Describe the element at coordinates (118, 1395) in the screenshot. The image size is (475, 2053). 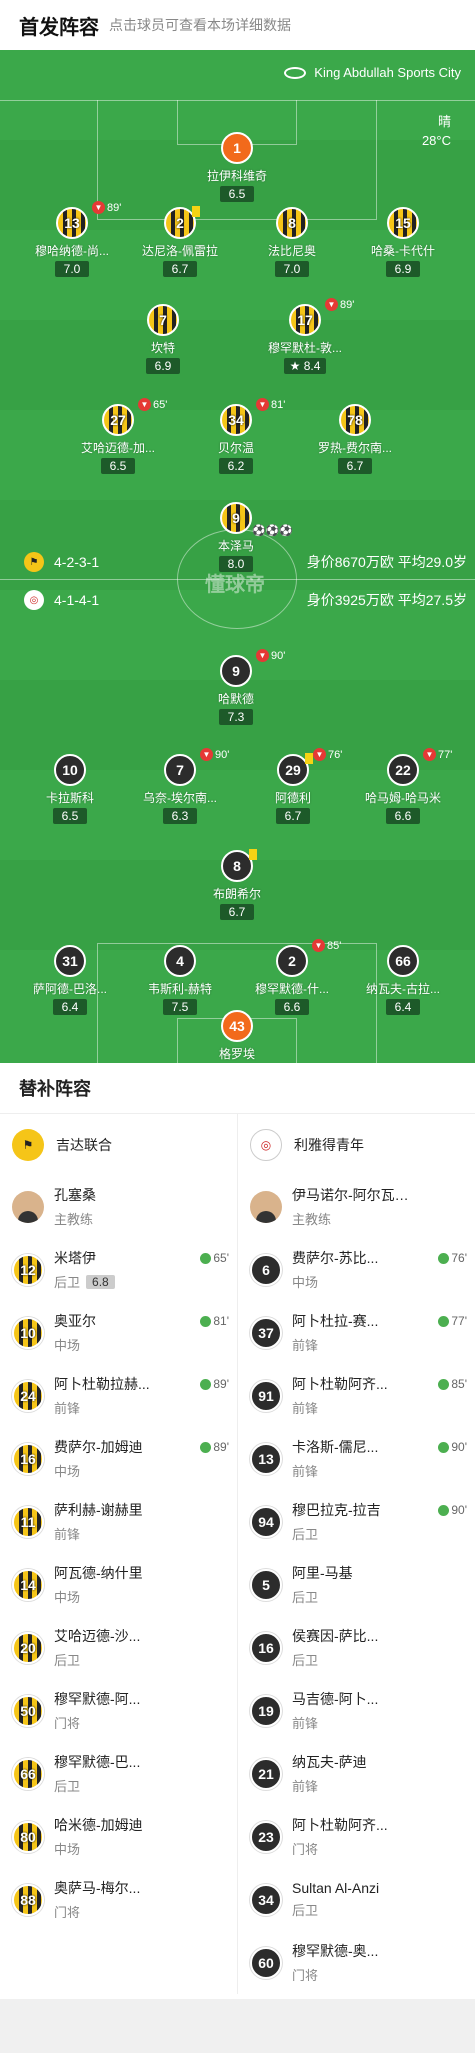
I see `sub-player-row: 24 阿卜杜勒拉赫... 前锋 89'` at that location.